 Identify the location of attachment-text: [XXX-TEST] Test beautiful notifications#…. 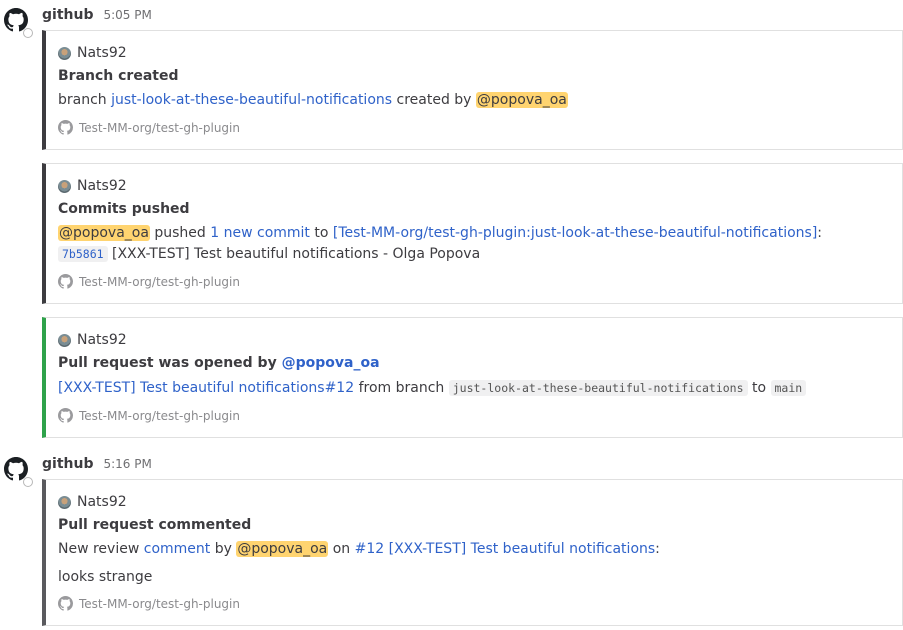
(432, 388).